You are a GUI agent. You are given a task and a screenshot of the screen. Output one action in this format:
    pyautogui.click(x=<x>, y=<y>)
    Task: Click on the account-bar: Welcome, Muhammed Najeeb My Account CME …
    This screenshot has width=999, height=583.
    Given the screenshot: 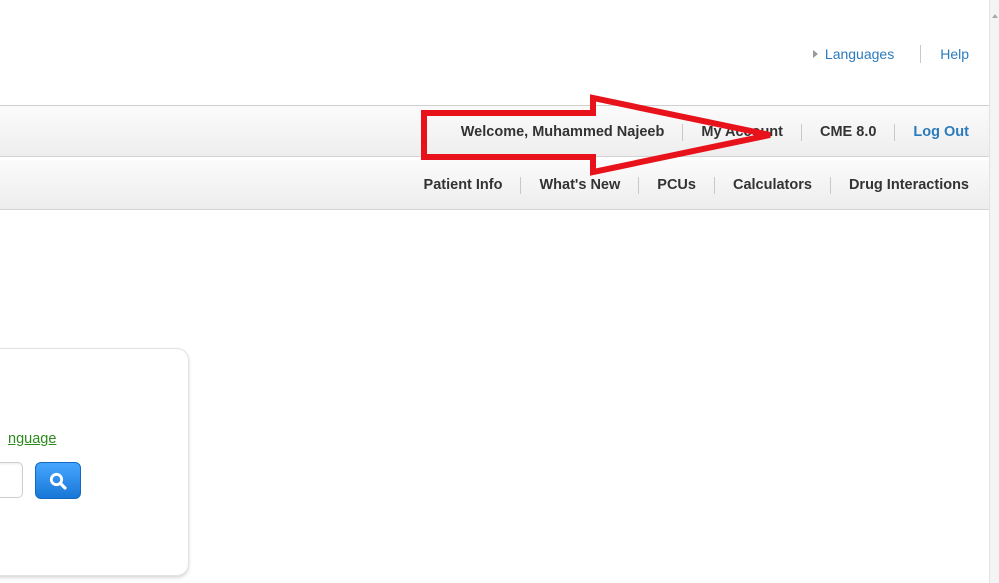 What is the action you would take?
    pyautogui.click(x=494, y=131)
    